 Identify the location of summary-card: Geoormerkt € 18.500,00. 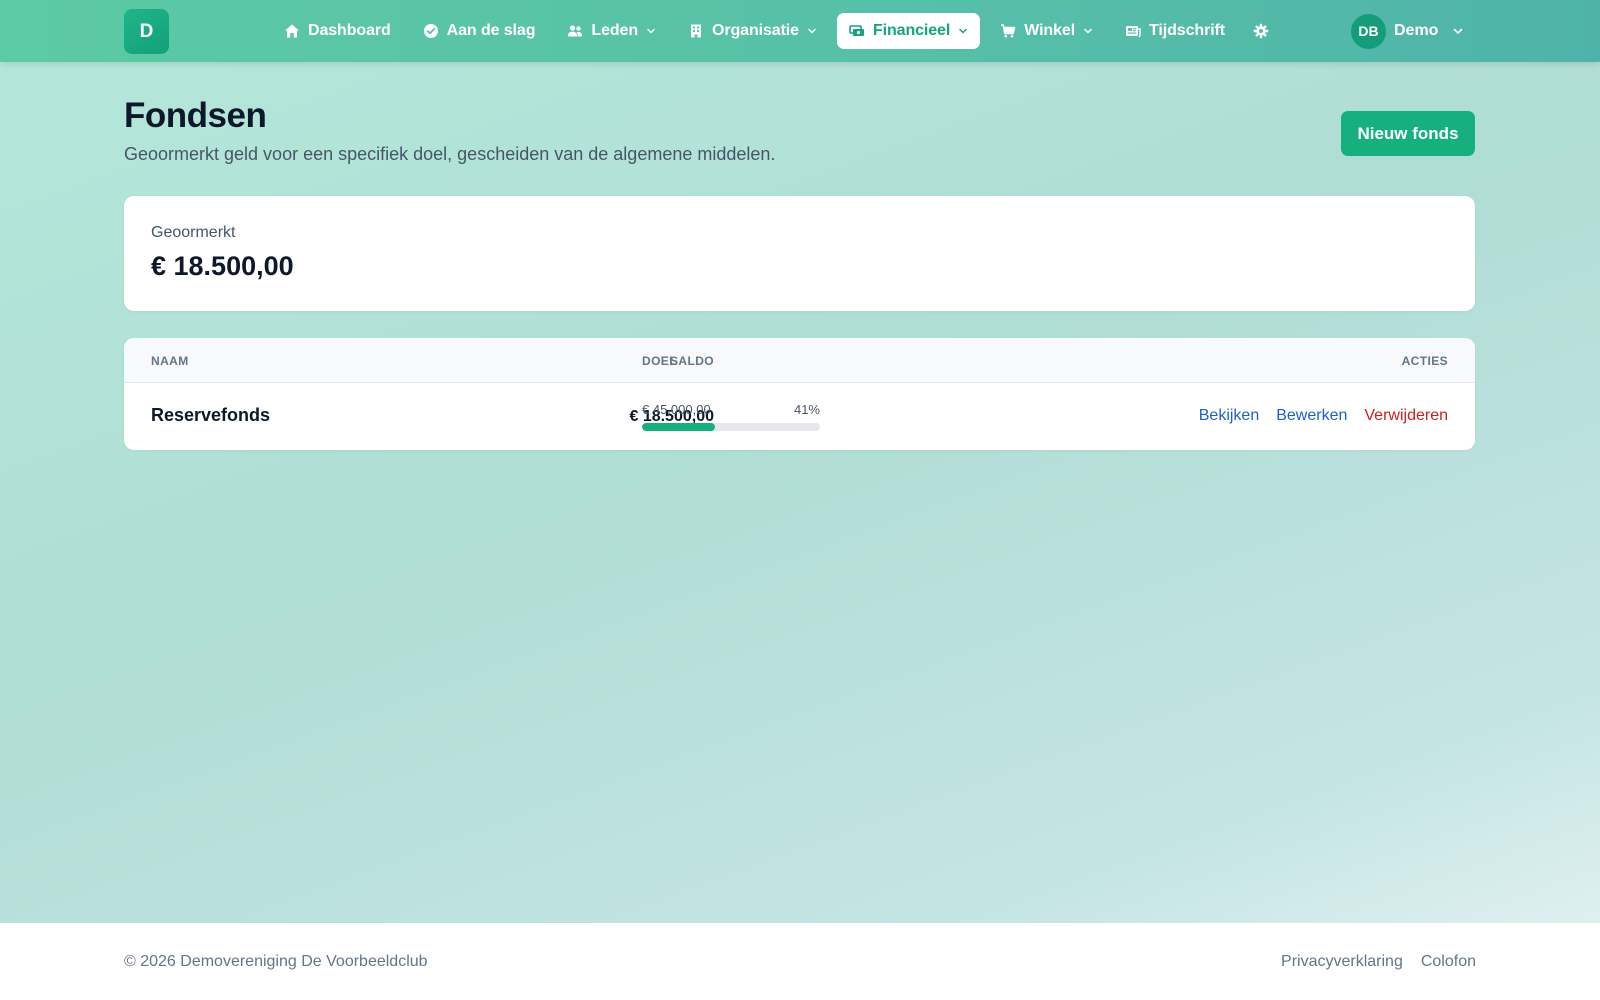
(799, 253).